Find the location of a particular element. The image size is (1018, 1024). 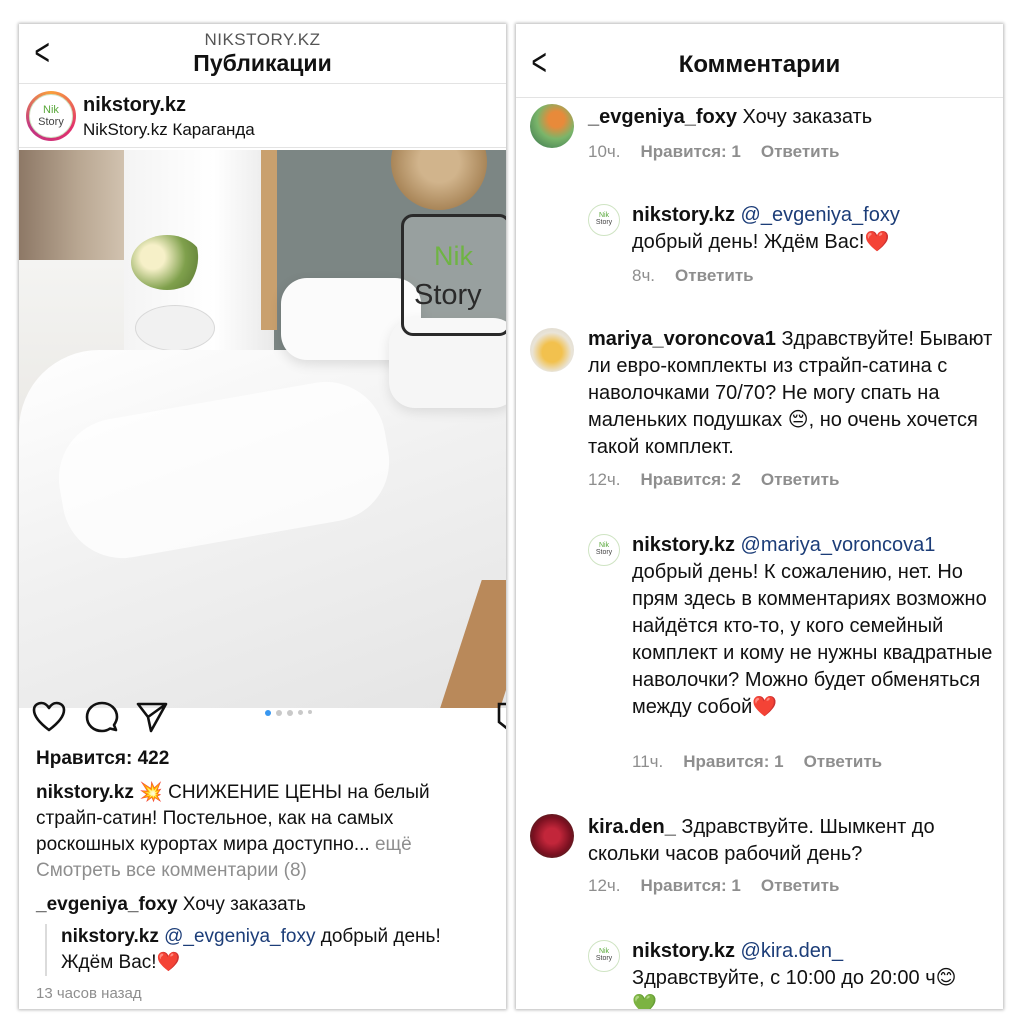

reply-time: 8ч. is located at coordinates (644, 275).